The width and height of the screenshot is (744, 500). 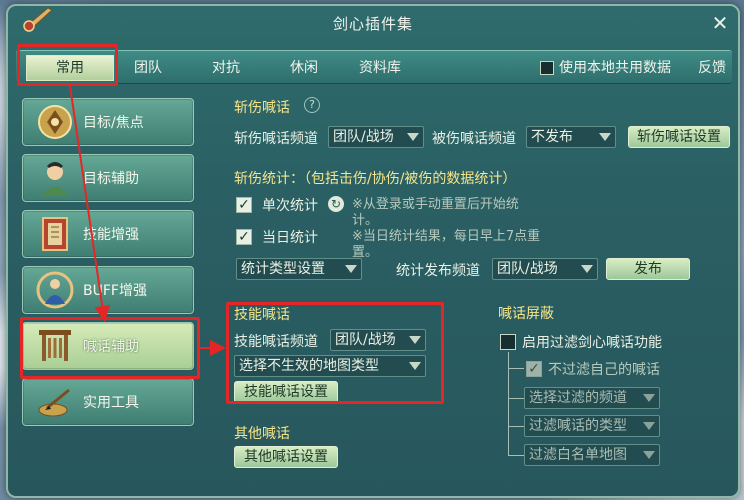 I want to click on publish-channel-label: 统计发布频道, so click(x=438, y=271).